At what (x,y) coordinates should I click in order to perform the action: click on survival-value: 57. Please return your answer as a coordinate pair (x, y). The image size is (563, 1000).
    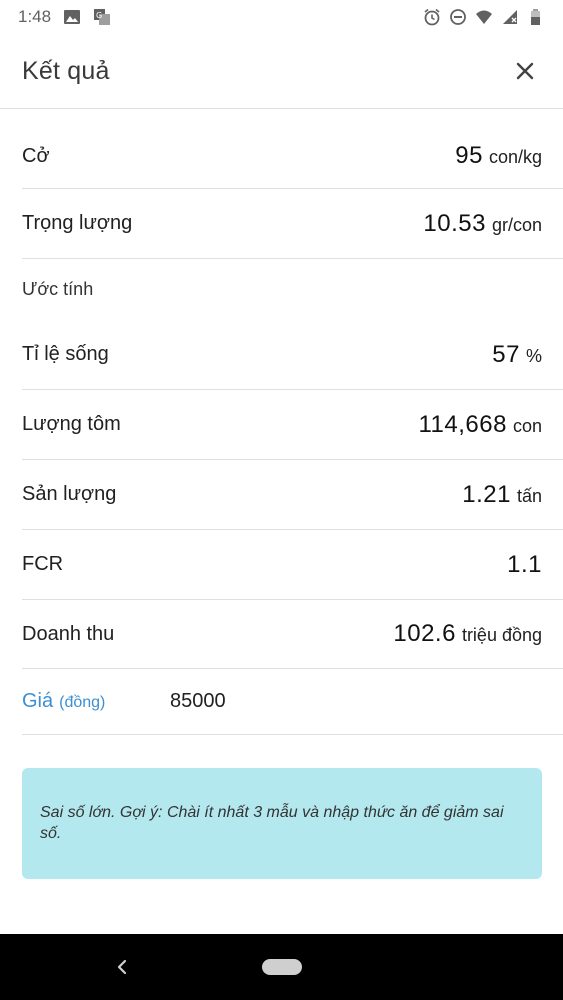
    Looking at the image, I should click on (506, 354).